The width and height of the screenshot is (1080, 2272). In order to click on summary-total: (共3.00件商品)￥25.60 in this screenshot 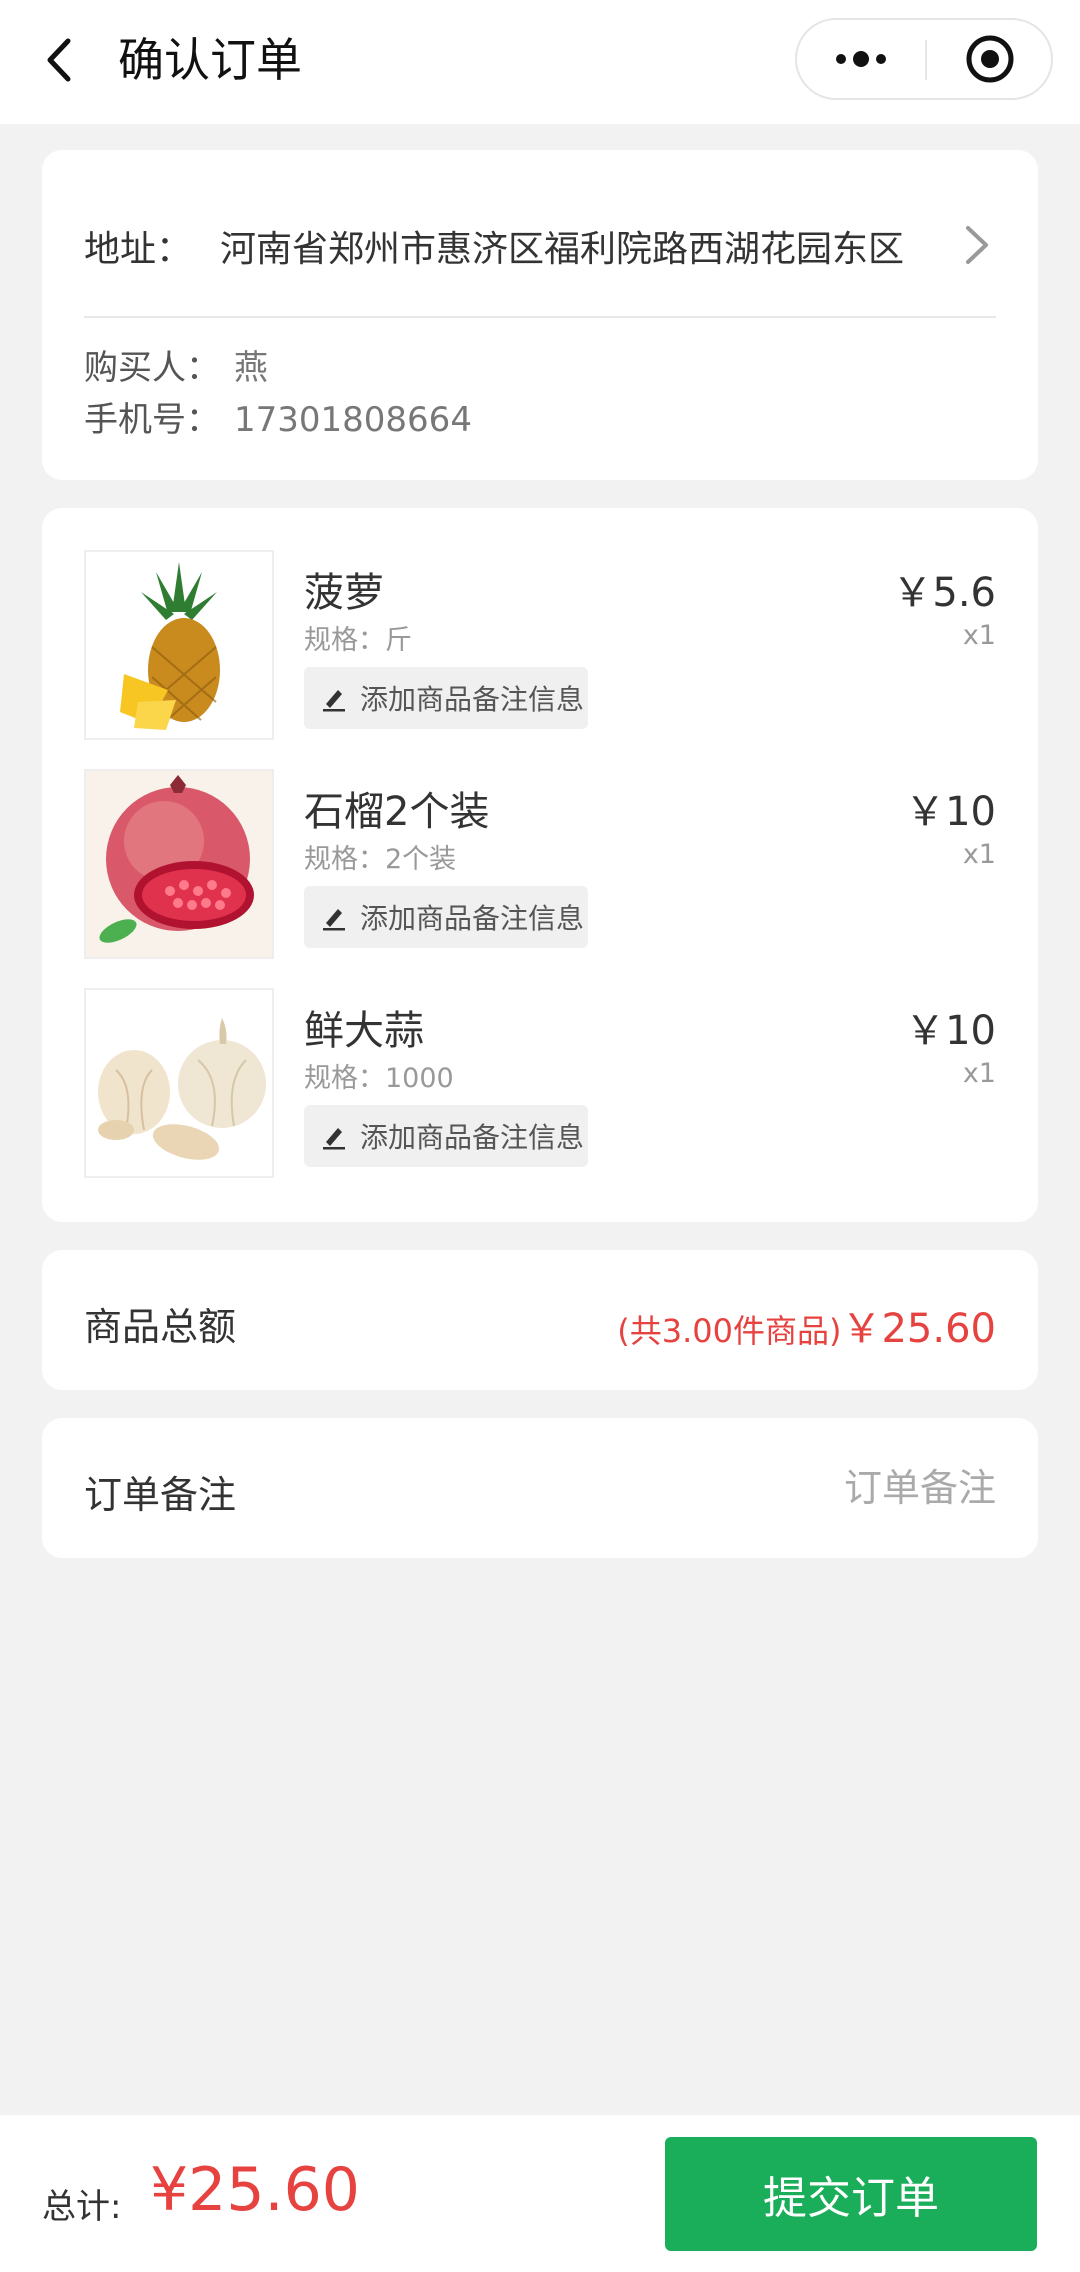, I will do `click(806, 1325)`.